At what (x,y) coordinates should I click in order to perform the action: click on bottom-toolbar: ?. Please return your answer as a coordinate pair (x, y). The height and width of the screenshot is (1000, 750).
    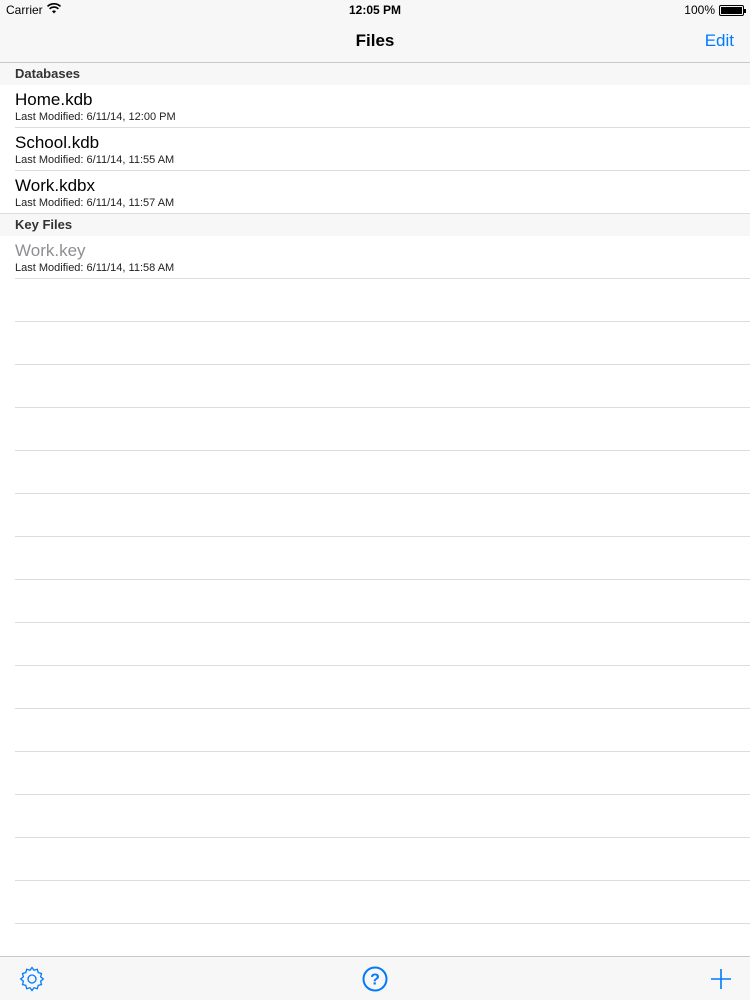
    Looking at the image, I should click on (375, 978).